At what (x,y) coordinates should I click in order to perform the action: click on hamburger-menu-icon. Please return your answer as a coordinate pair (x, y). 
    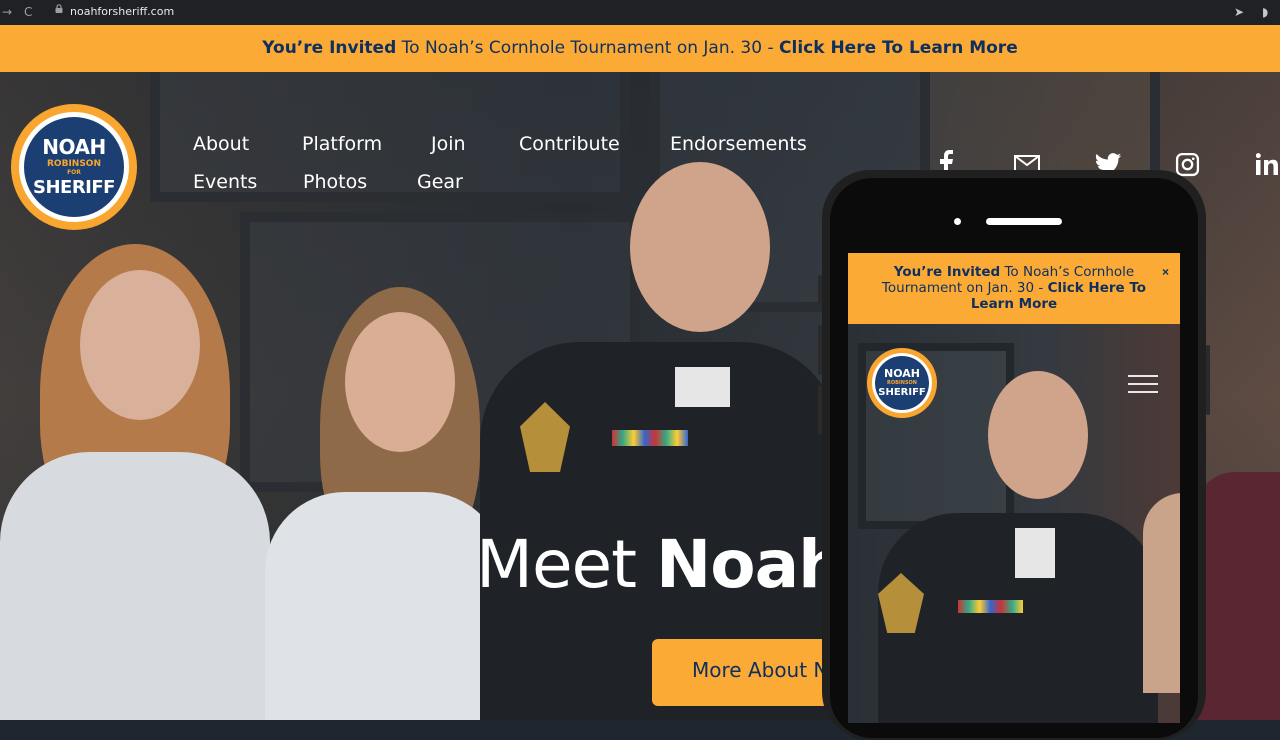
    Looking at the image, I should click on (1143, 384).